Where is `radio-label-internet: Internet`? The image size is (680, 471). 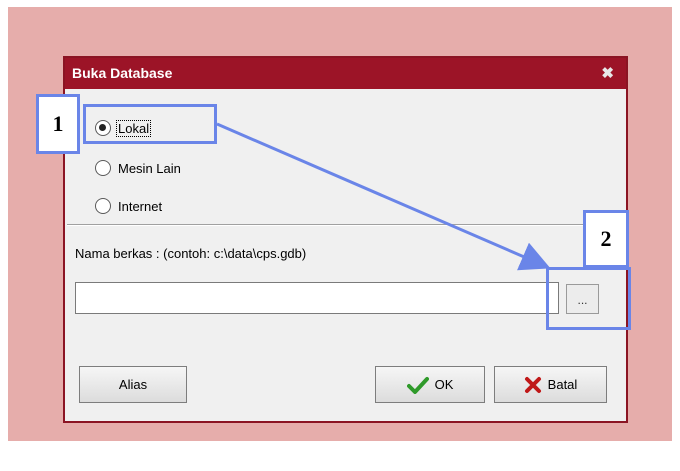
radio-label-internet: Internet is located at coordinates (140, 206).